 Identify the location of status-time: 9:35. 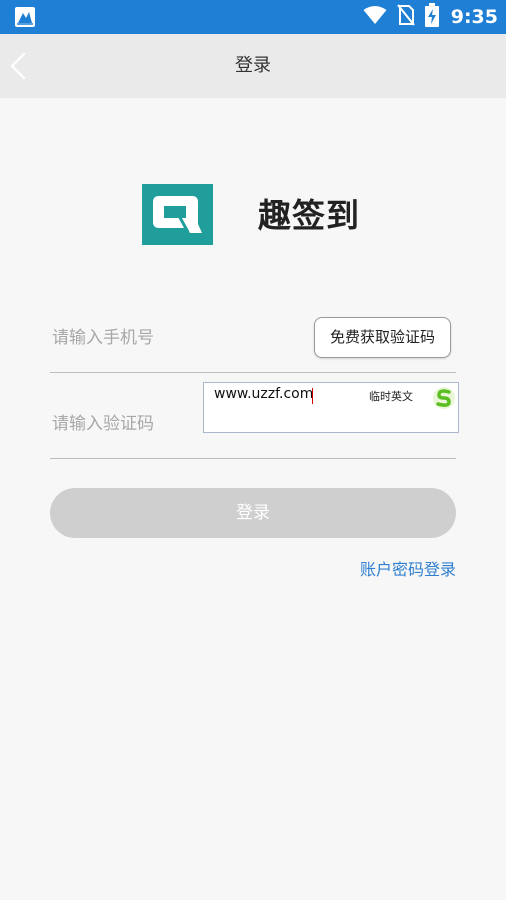
(474, 17).